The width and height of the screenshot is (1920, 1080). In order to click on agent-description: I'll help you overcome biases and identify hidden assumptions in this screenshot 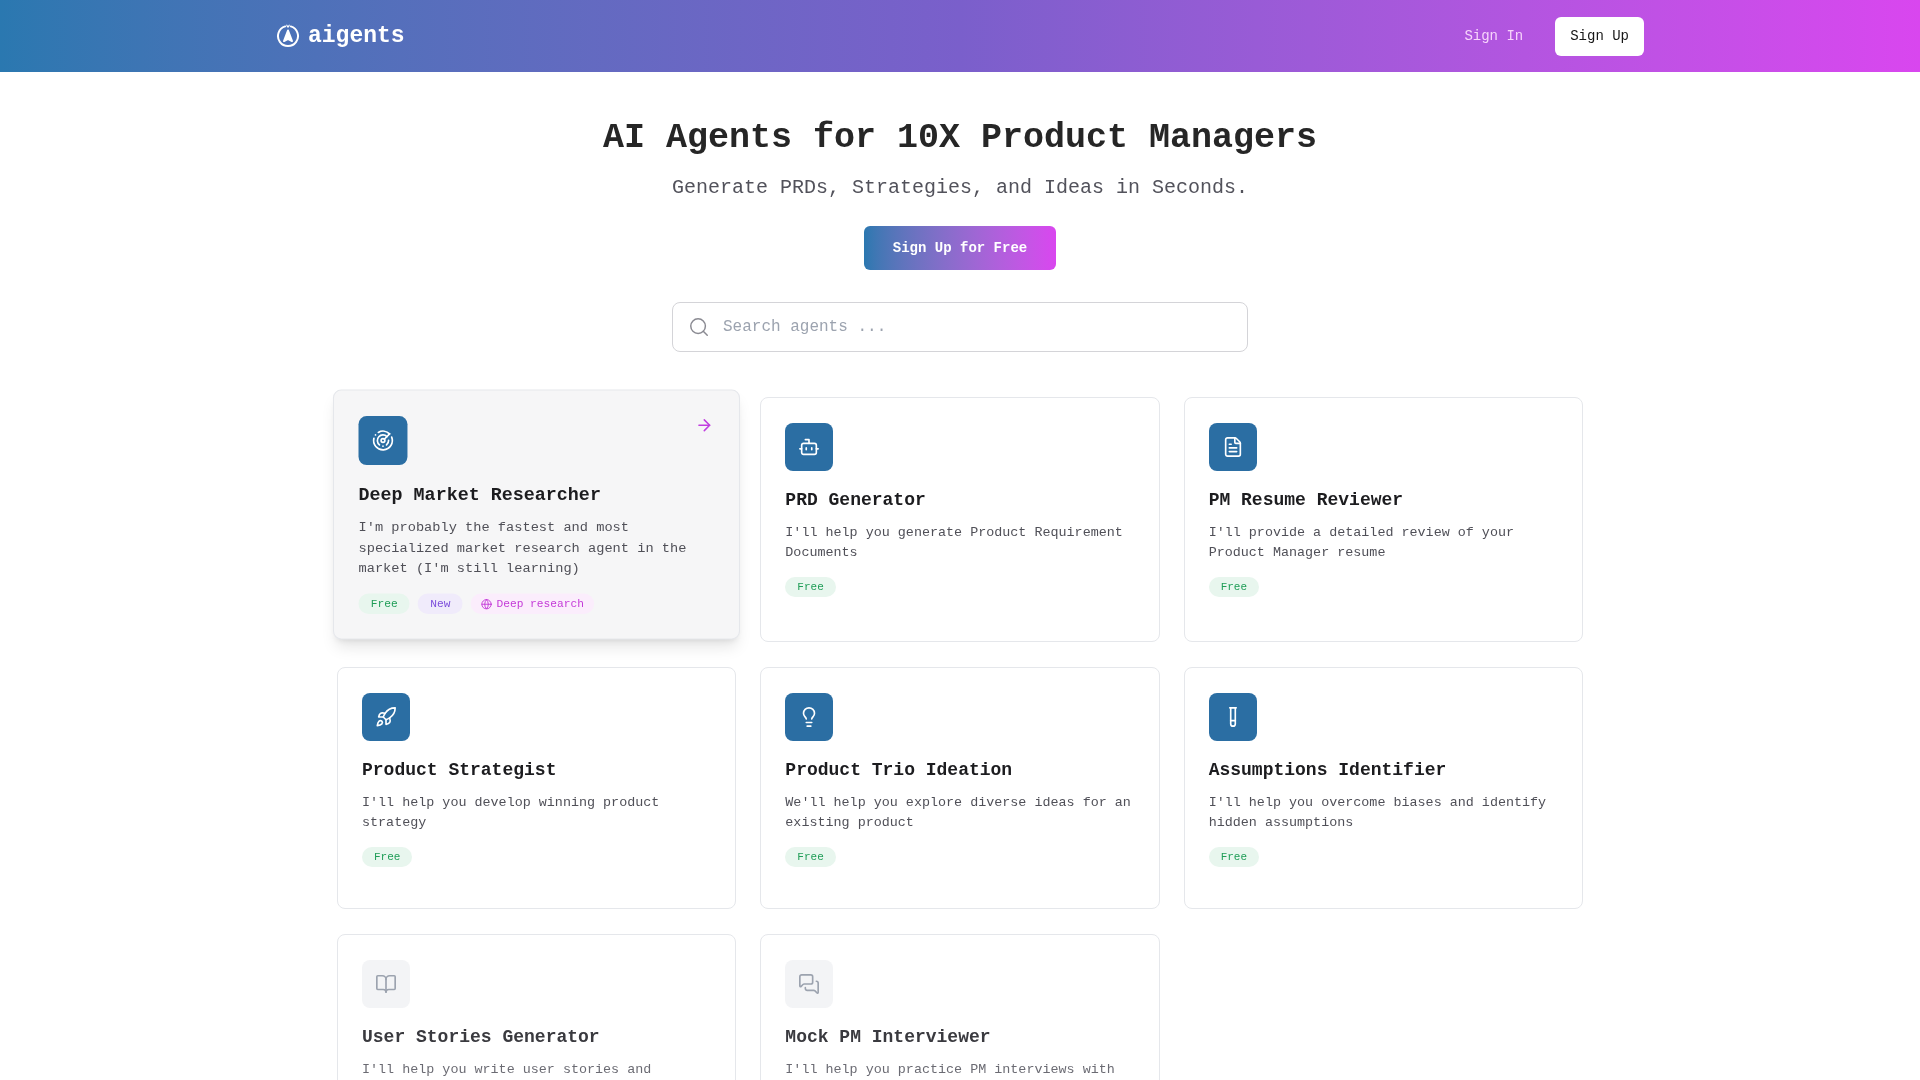, I will do `click(1378, 813)`.